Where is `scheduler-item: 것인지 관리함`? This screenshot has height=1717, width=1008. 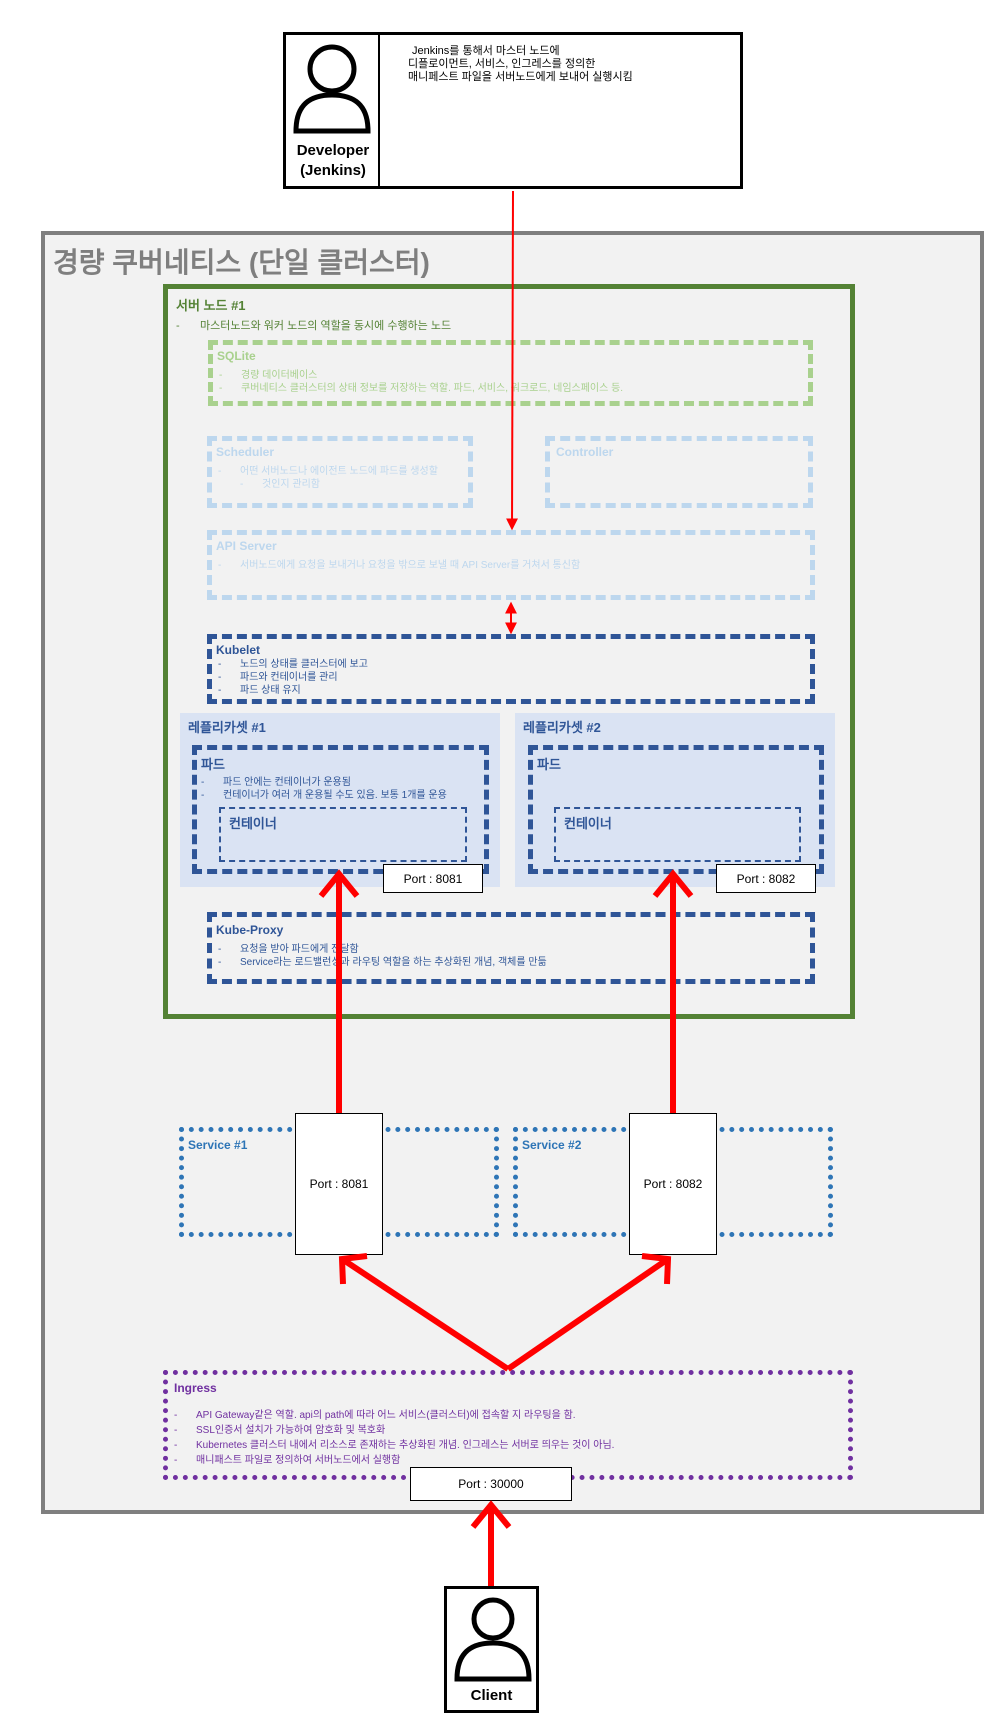 scheduler-item: 것인지 관리함 is located at coordinates (328, 484).